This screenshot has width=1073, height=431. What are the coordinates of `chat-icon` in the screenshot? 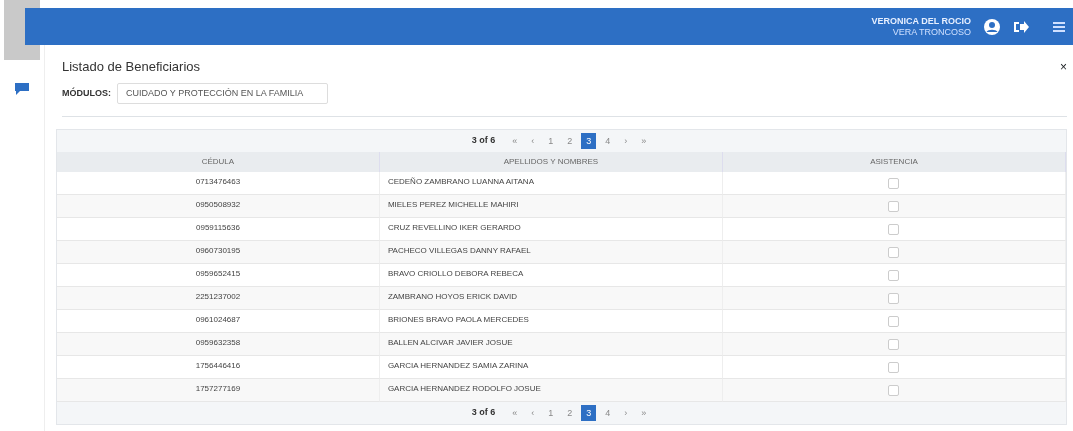 It's located at (22, 89).